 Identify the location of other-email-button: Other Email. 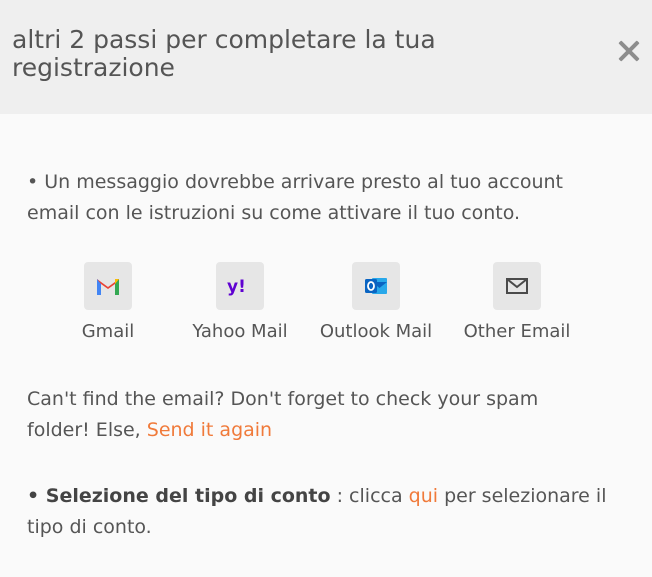
(517, 302).